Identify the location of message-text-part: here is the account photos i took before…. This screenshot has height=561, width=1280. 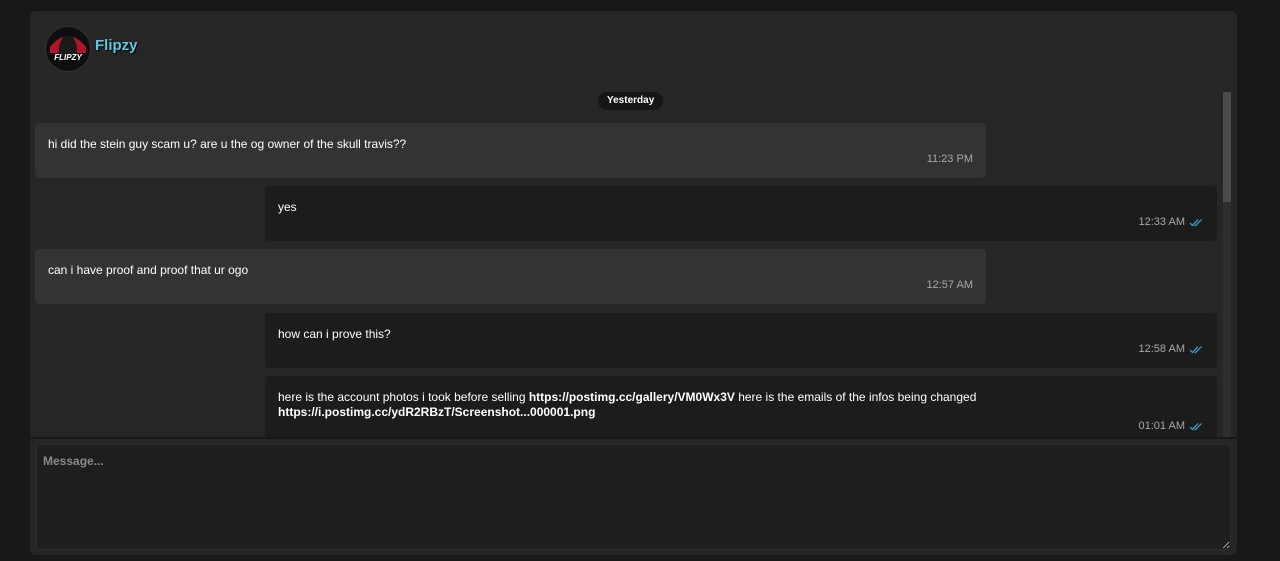
(403, 397).